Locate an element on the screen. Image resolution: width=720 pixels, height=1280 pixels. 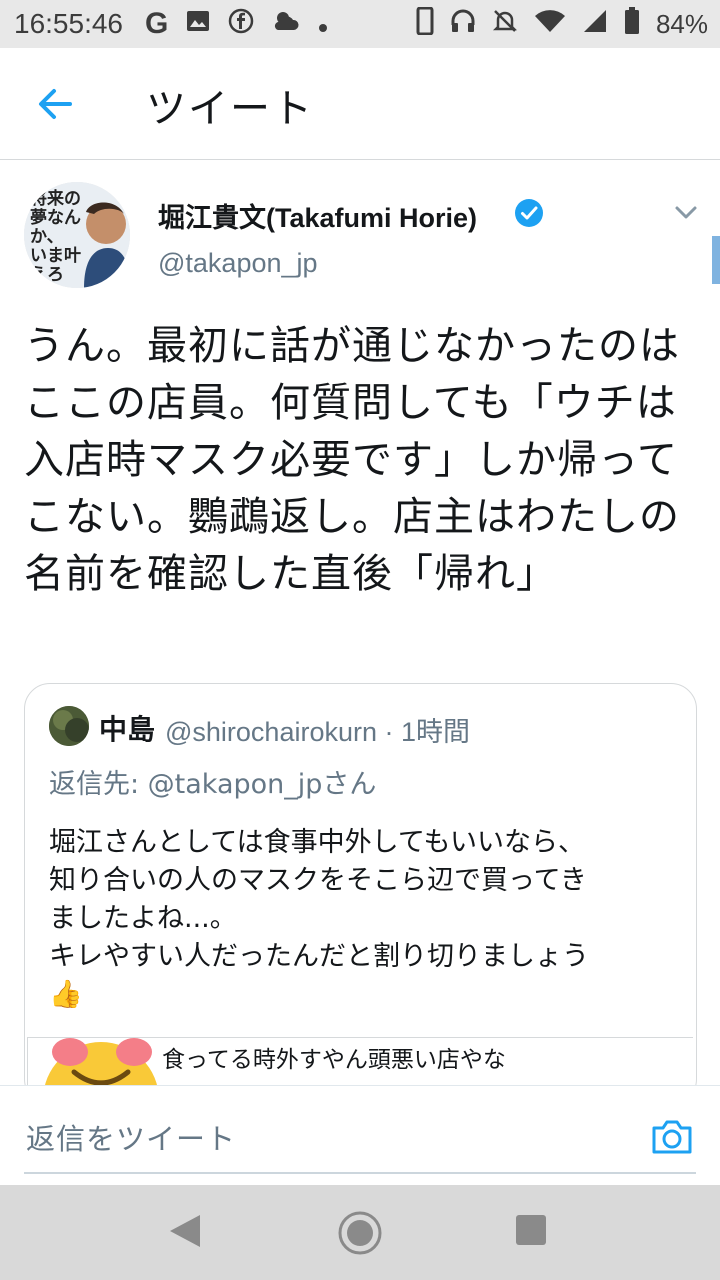
arrow-left-icon is located at coordinates (54, 104).